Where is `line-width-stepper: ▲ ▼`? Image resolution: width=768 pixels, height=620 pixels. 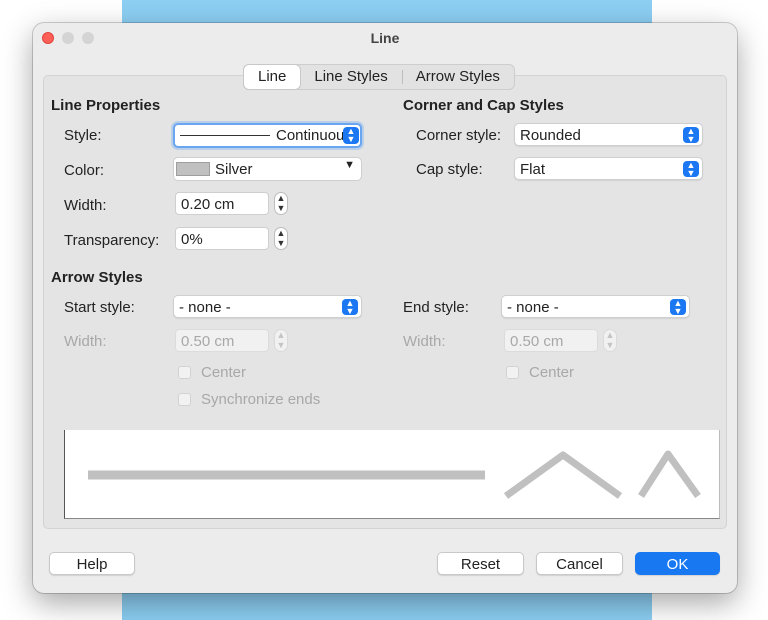
line-width-stepper: ▲ ▼ is located at coordinates (281, 203).